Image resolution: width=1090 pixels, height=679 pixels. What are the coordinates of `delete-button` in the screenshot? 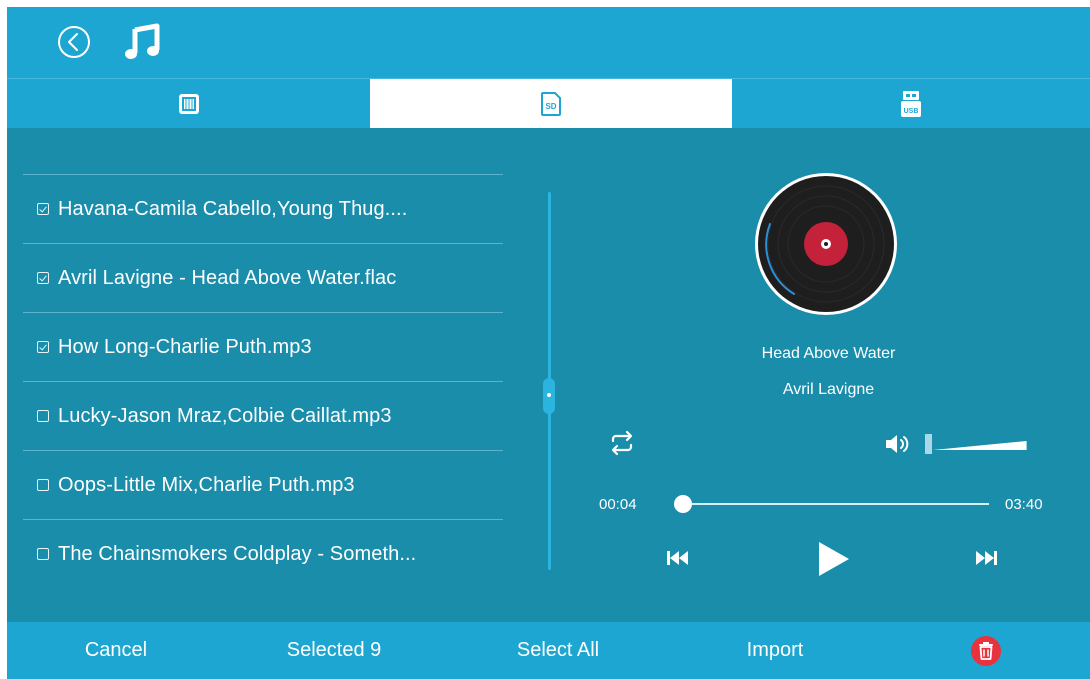 It's located at (986, 650).